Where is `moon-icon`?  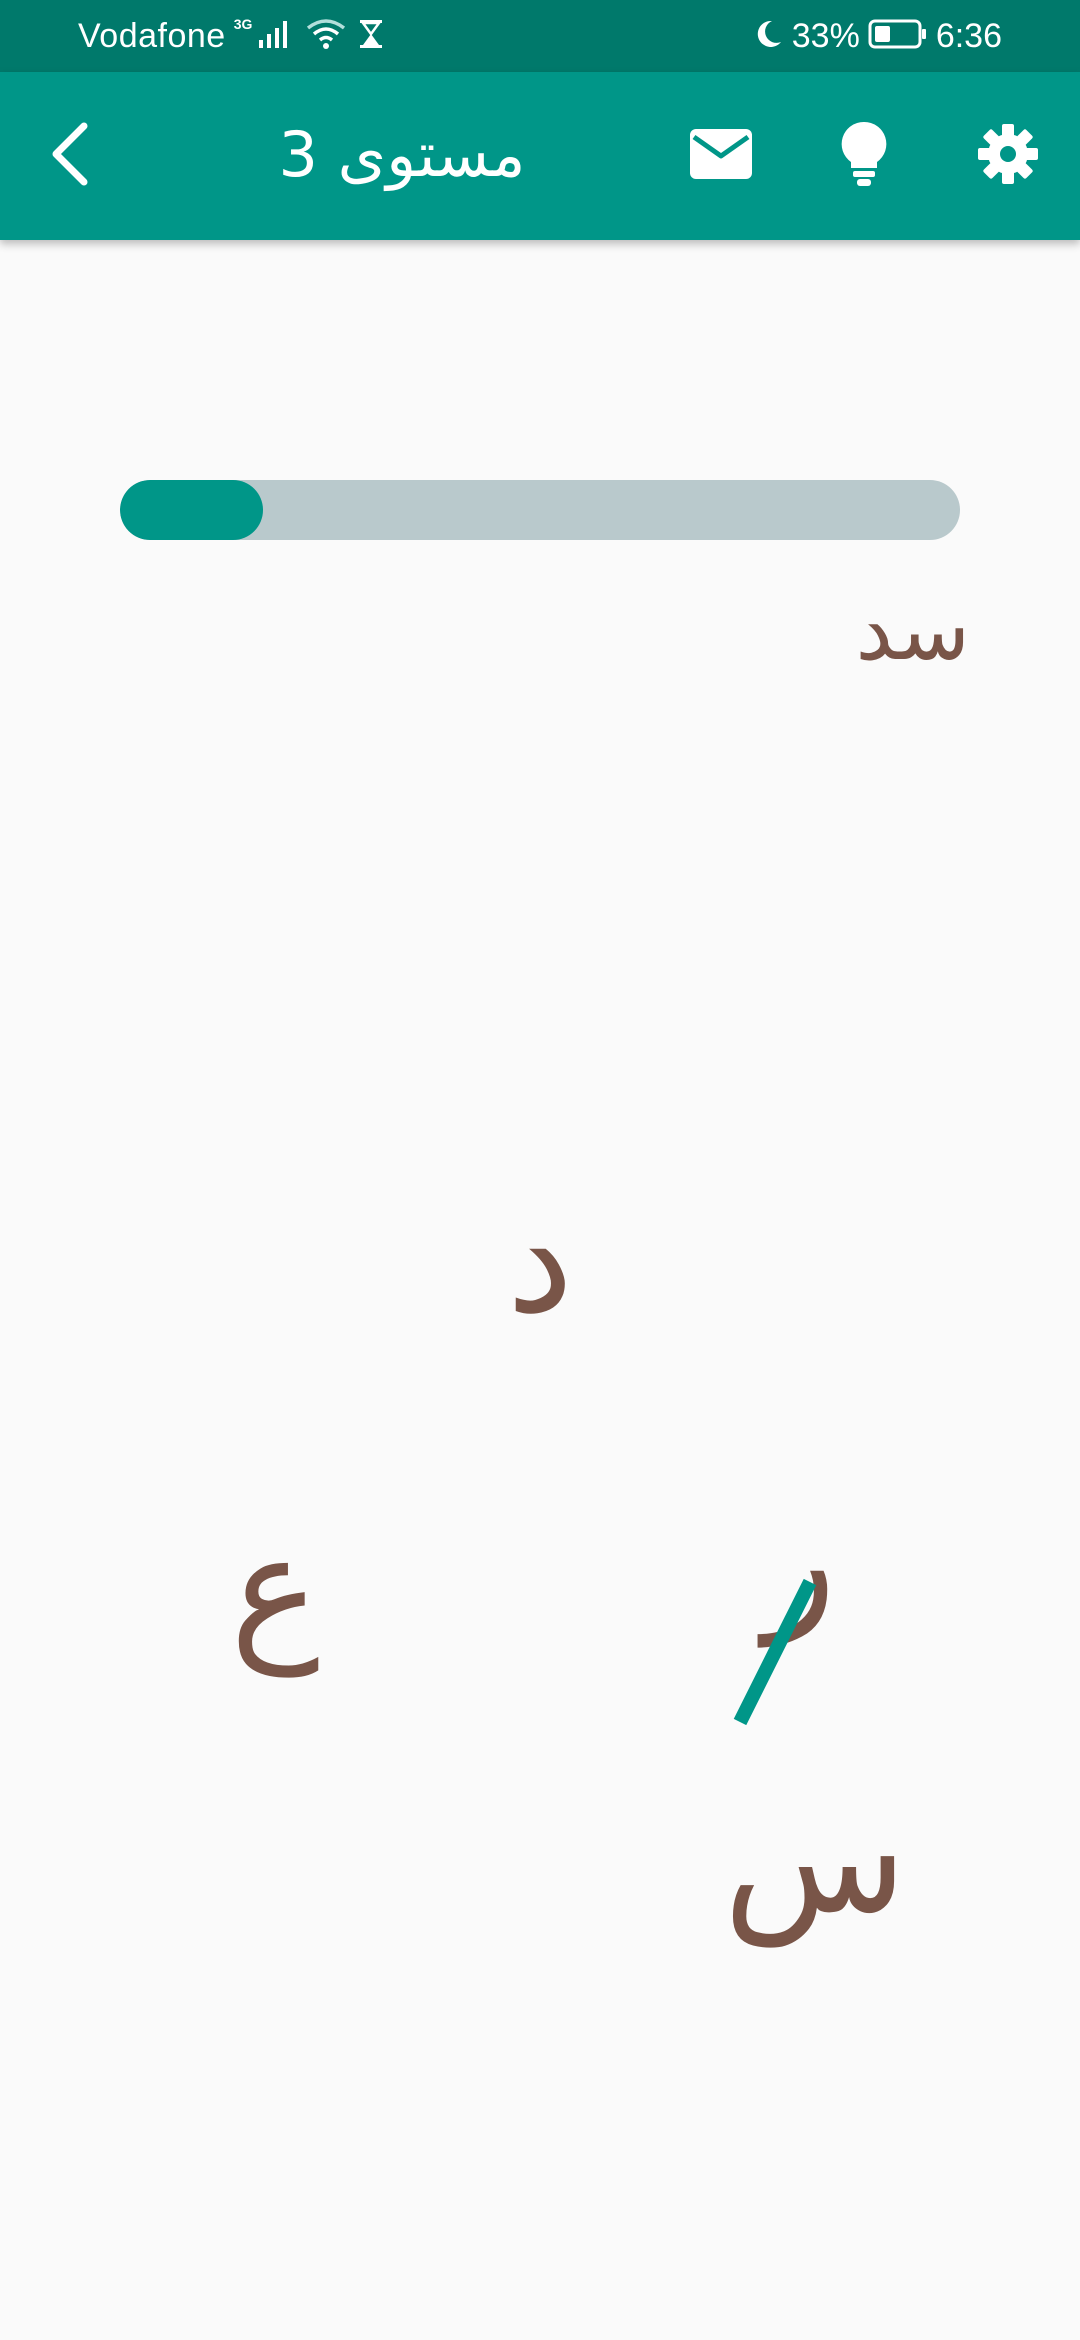 moon-icon is located at coordinates (769, 36).